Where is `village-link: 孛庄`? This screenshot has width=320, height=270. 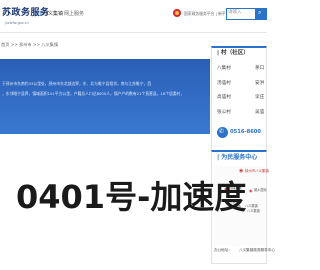
village-link: 孛庄 is located at coordinates (259, 98).